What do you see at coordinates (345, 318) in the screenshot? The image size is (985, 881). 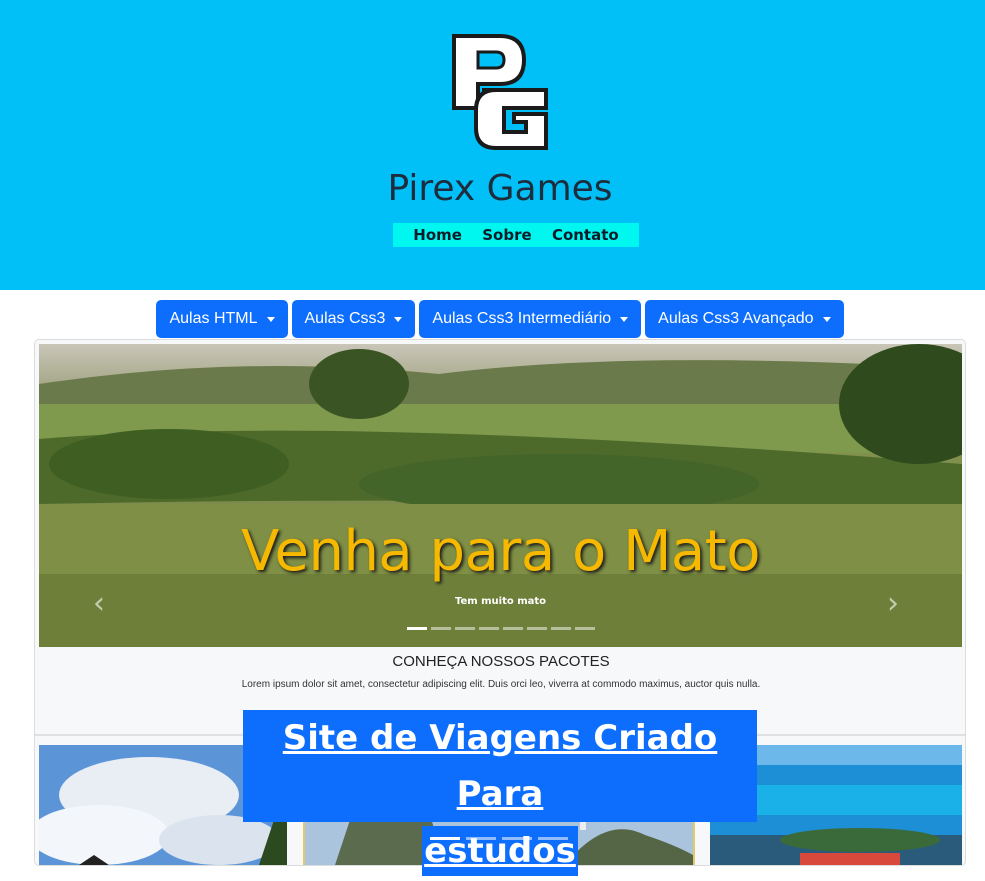 I see `dropdown-label: Aulas Css3` at bounding box center [345, 318].